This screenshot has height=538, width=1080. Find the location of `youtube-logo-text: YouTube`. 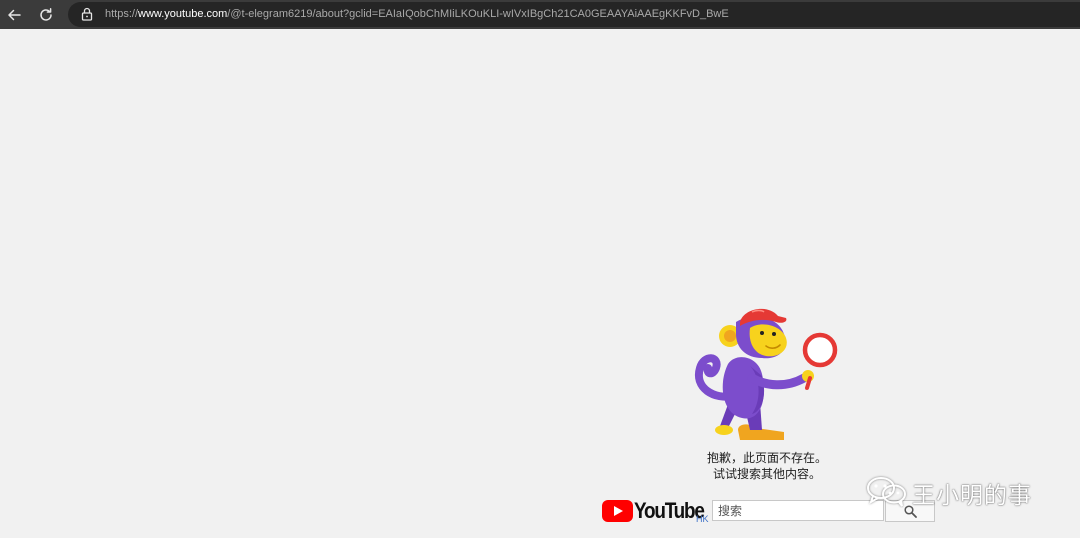

youtube-logo-text: YouTube is located at coordinates (669, 511).